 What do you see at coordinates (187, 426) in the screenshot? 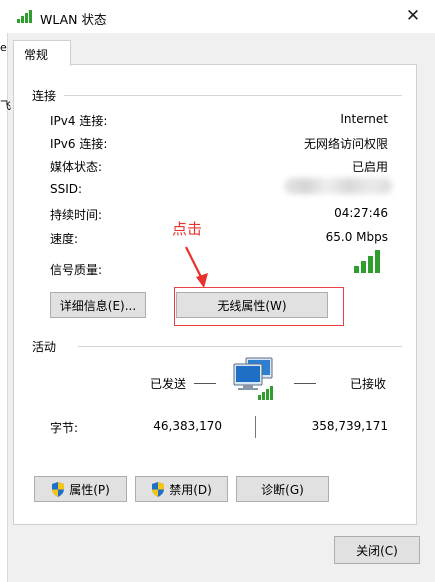
I see `bytes-sent-value: 46,383,170` at bounding box center [187, 426].